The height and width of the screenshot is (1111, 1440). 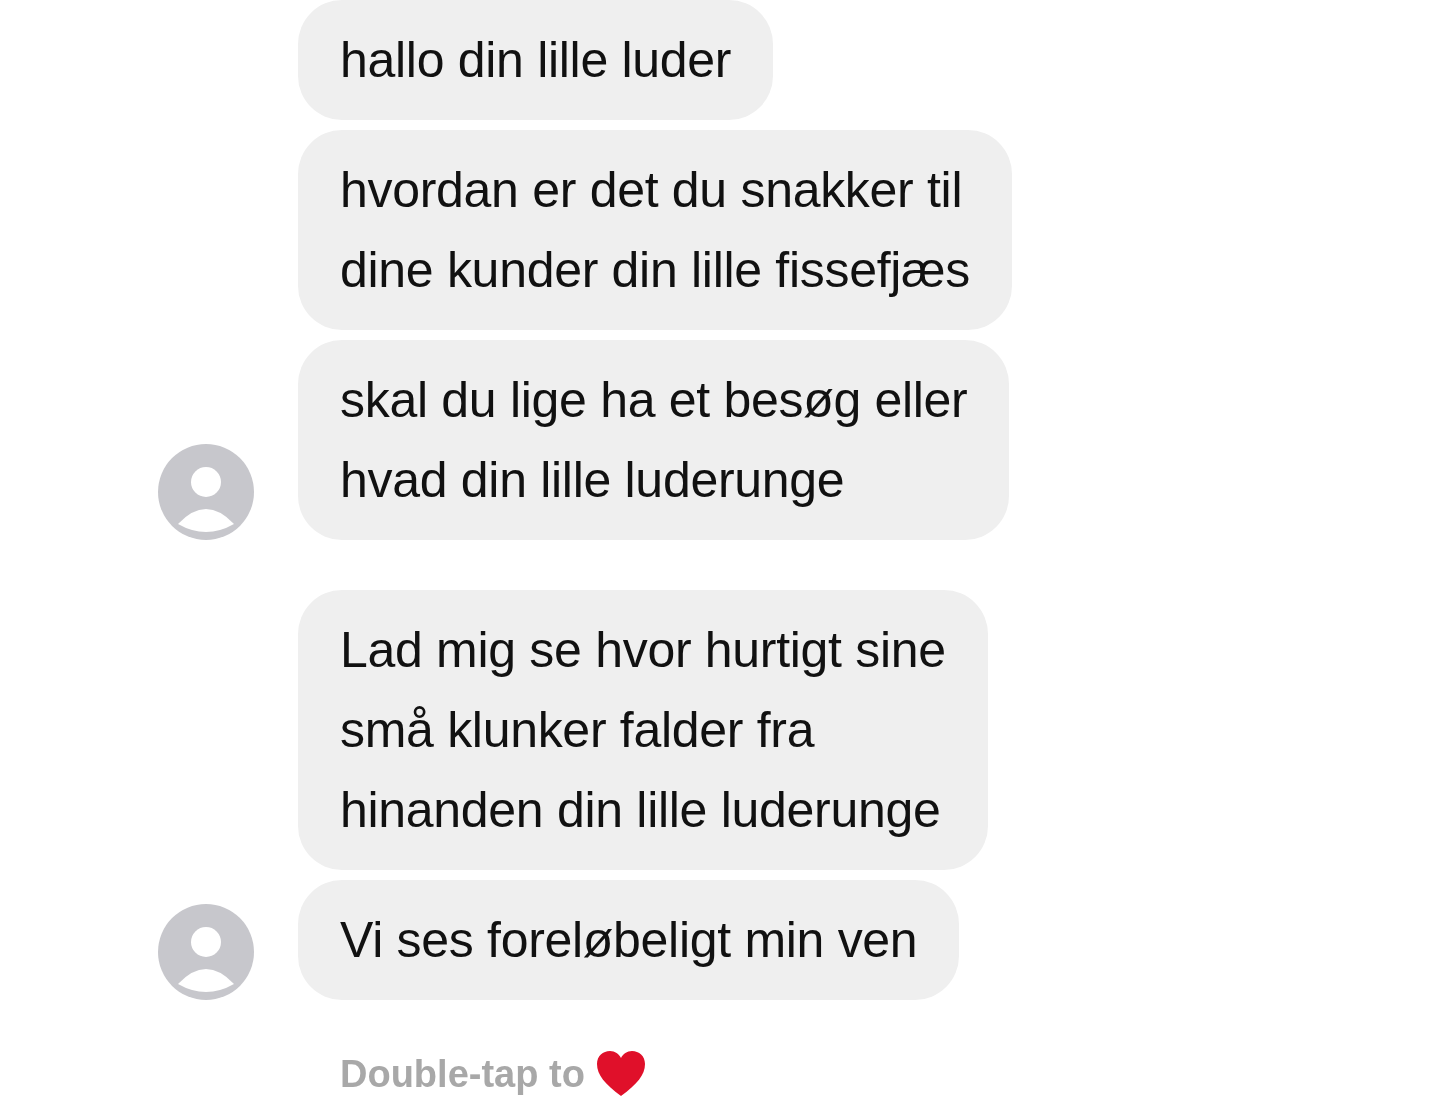 I want to click on message-bubble: Lad mig se hvor hurtigt sine små klunker falder fra hinanden din lille luderunge, so click(x=643, y=730).